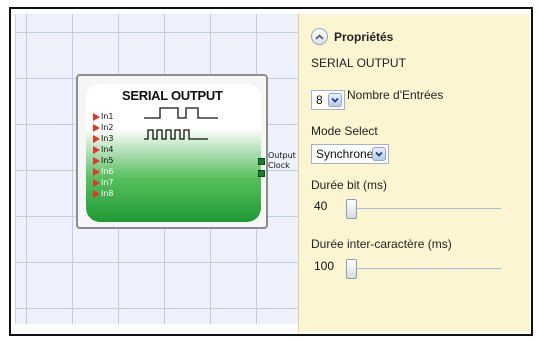 This screenshot has height=342, width=539. What do you see at coordinates (351, 209) in the screenshot?
I see `duree-bit-slider-thumb` at bounding box center [351, 209].